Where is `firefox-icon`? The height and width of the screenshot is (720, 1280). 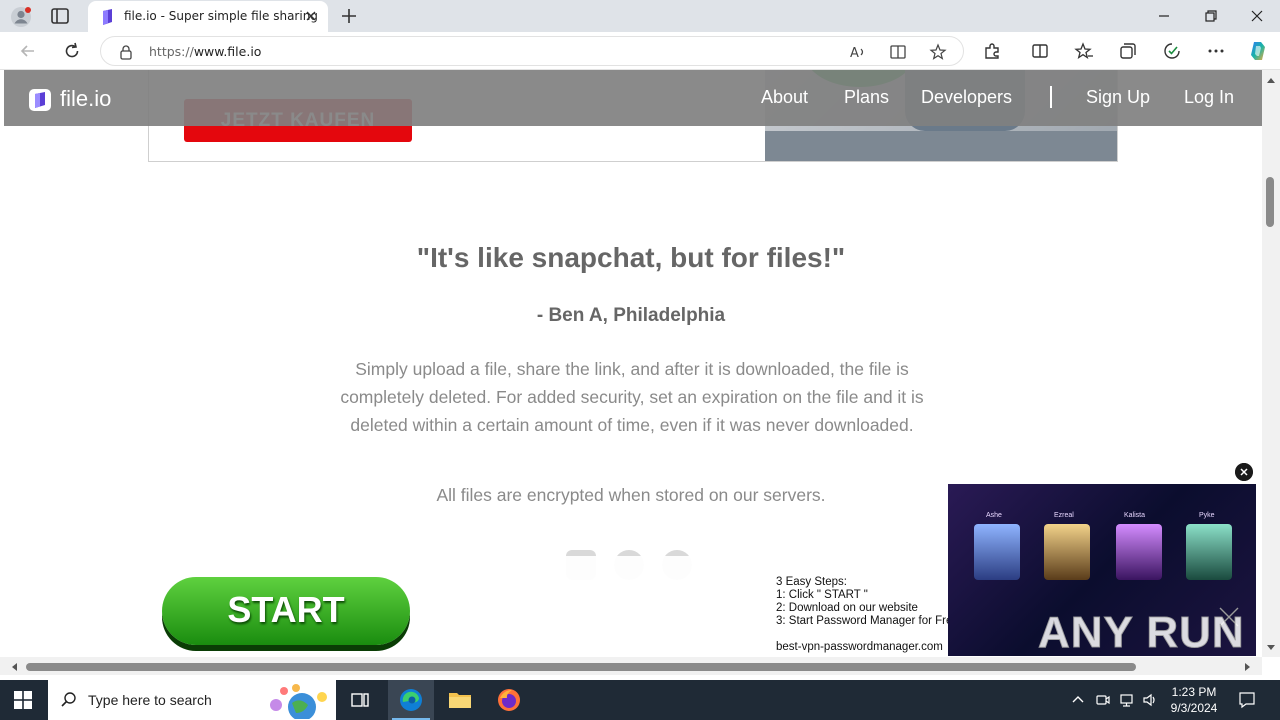
firefox-icon is located at coordinates (509, 700).